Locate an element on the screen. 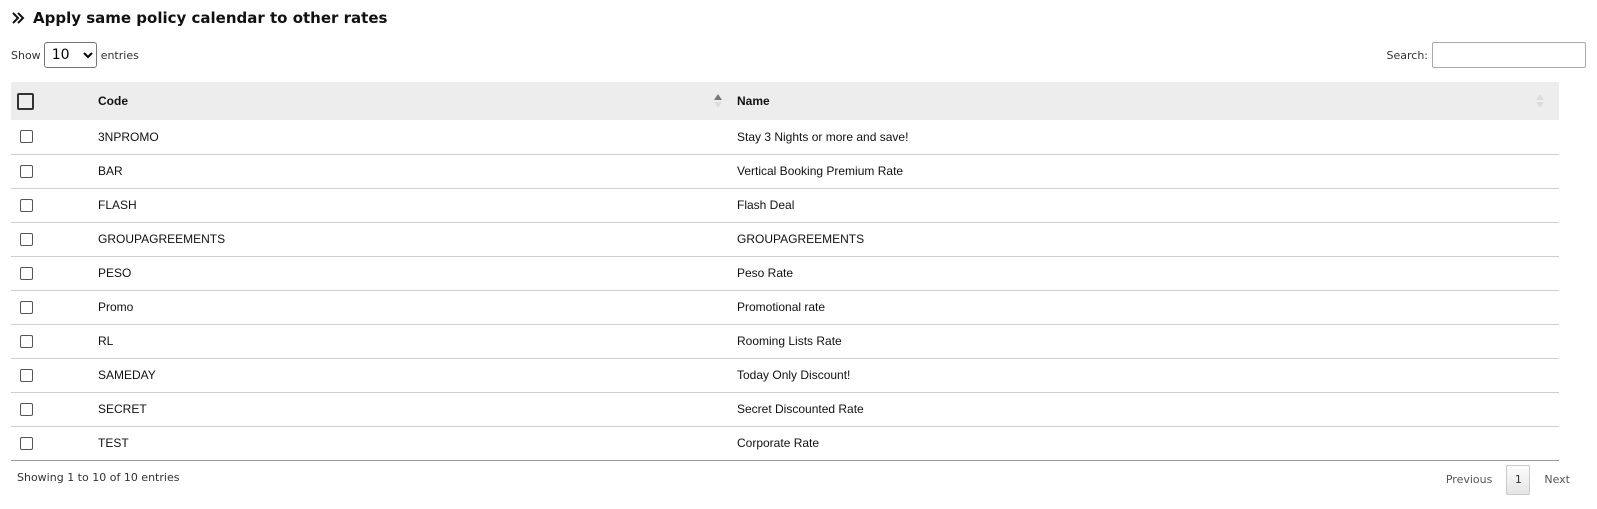 Image resolution: width=1597 pixels, height=509 pixels. name-cell: Stay 3 Nights or more and save! is located at coordinates (823, 136).